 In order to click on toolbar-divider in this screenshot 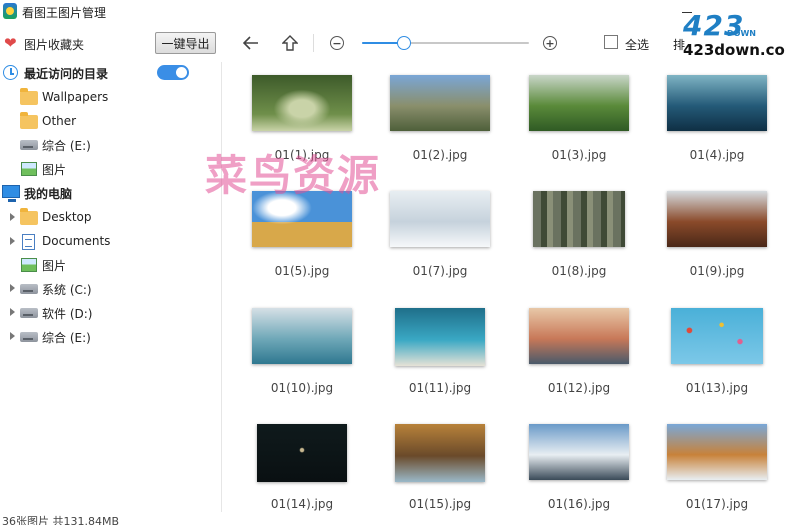, I will do `click(313, 43)`.